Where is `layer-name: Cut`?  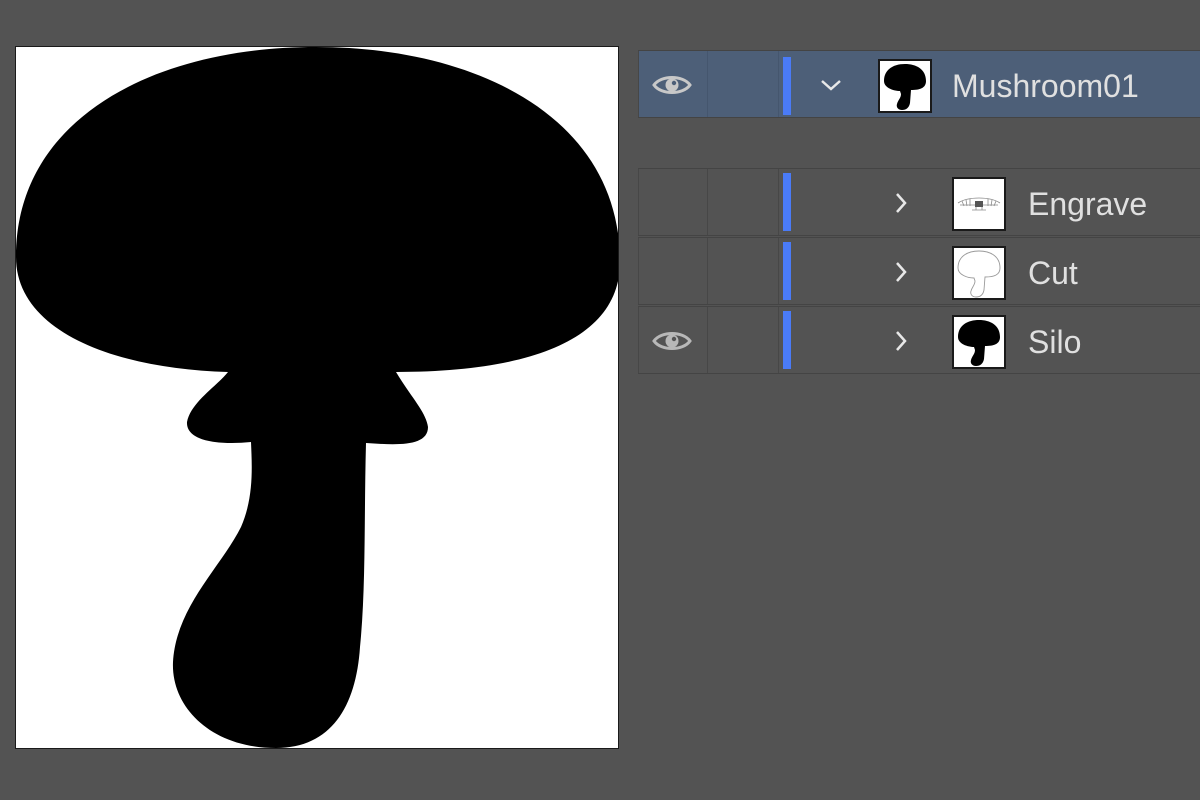
layer-name: Cut is located at coordinates (1053, 273).